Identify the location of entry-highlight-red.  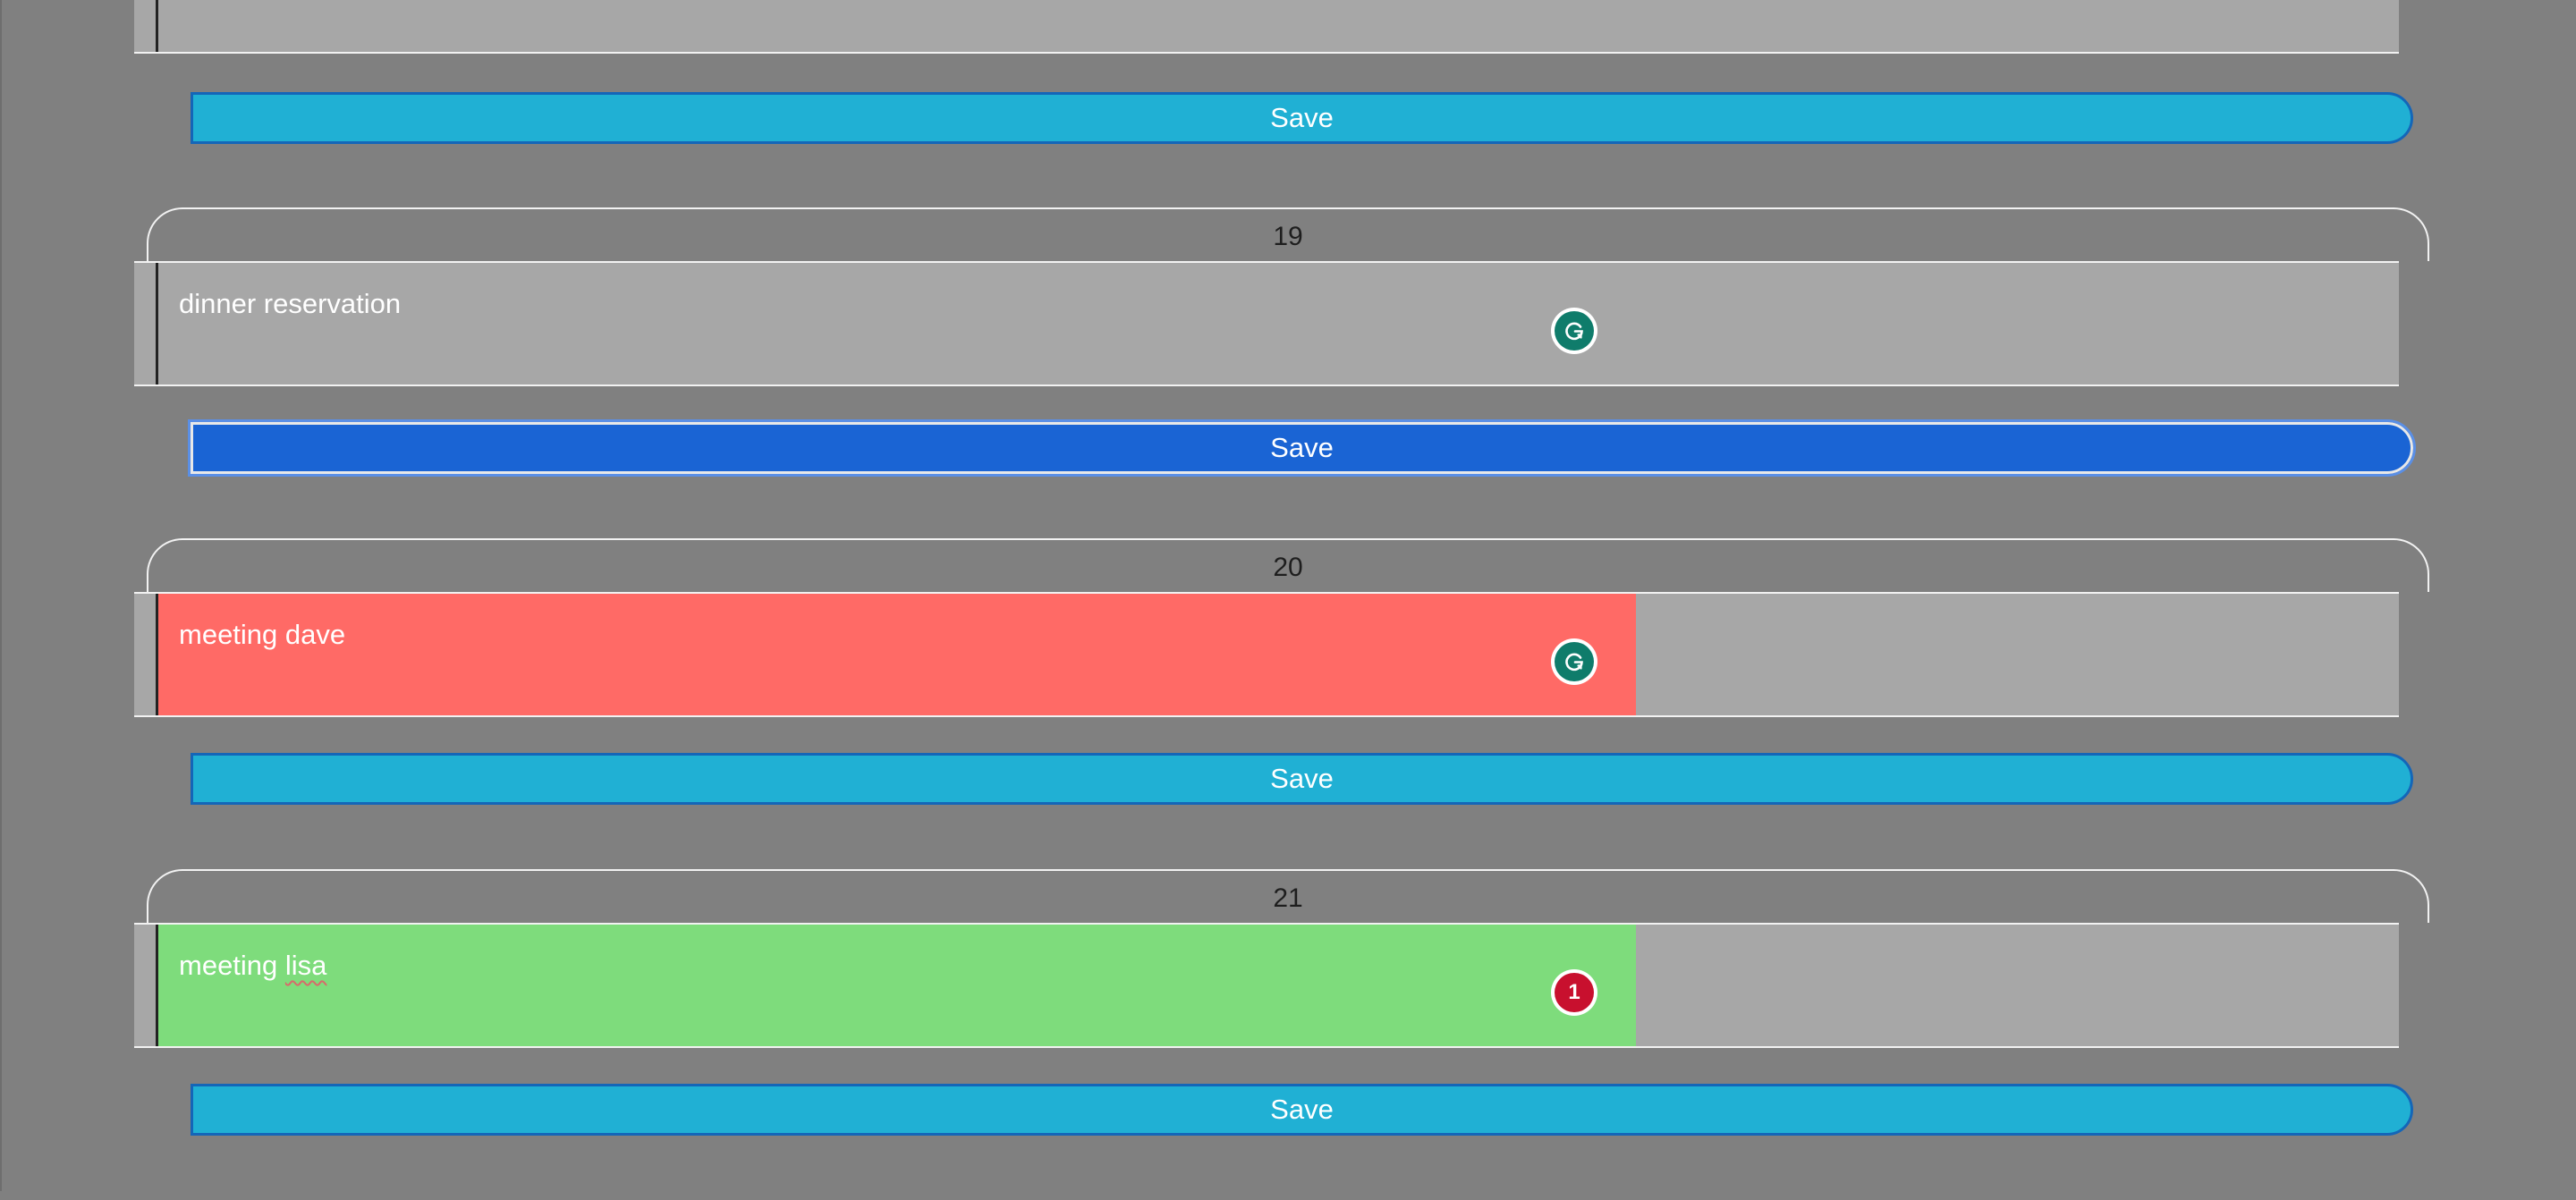
(896, 654).